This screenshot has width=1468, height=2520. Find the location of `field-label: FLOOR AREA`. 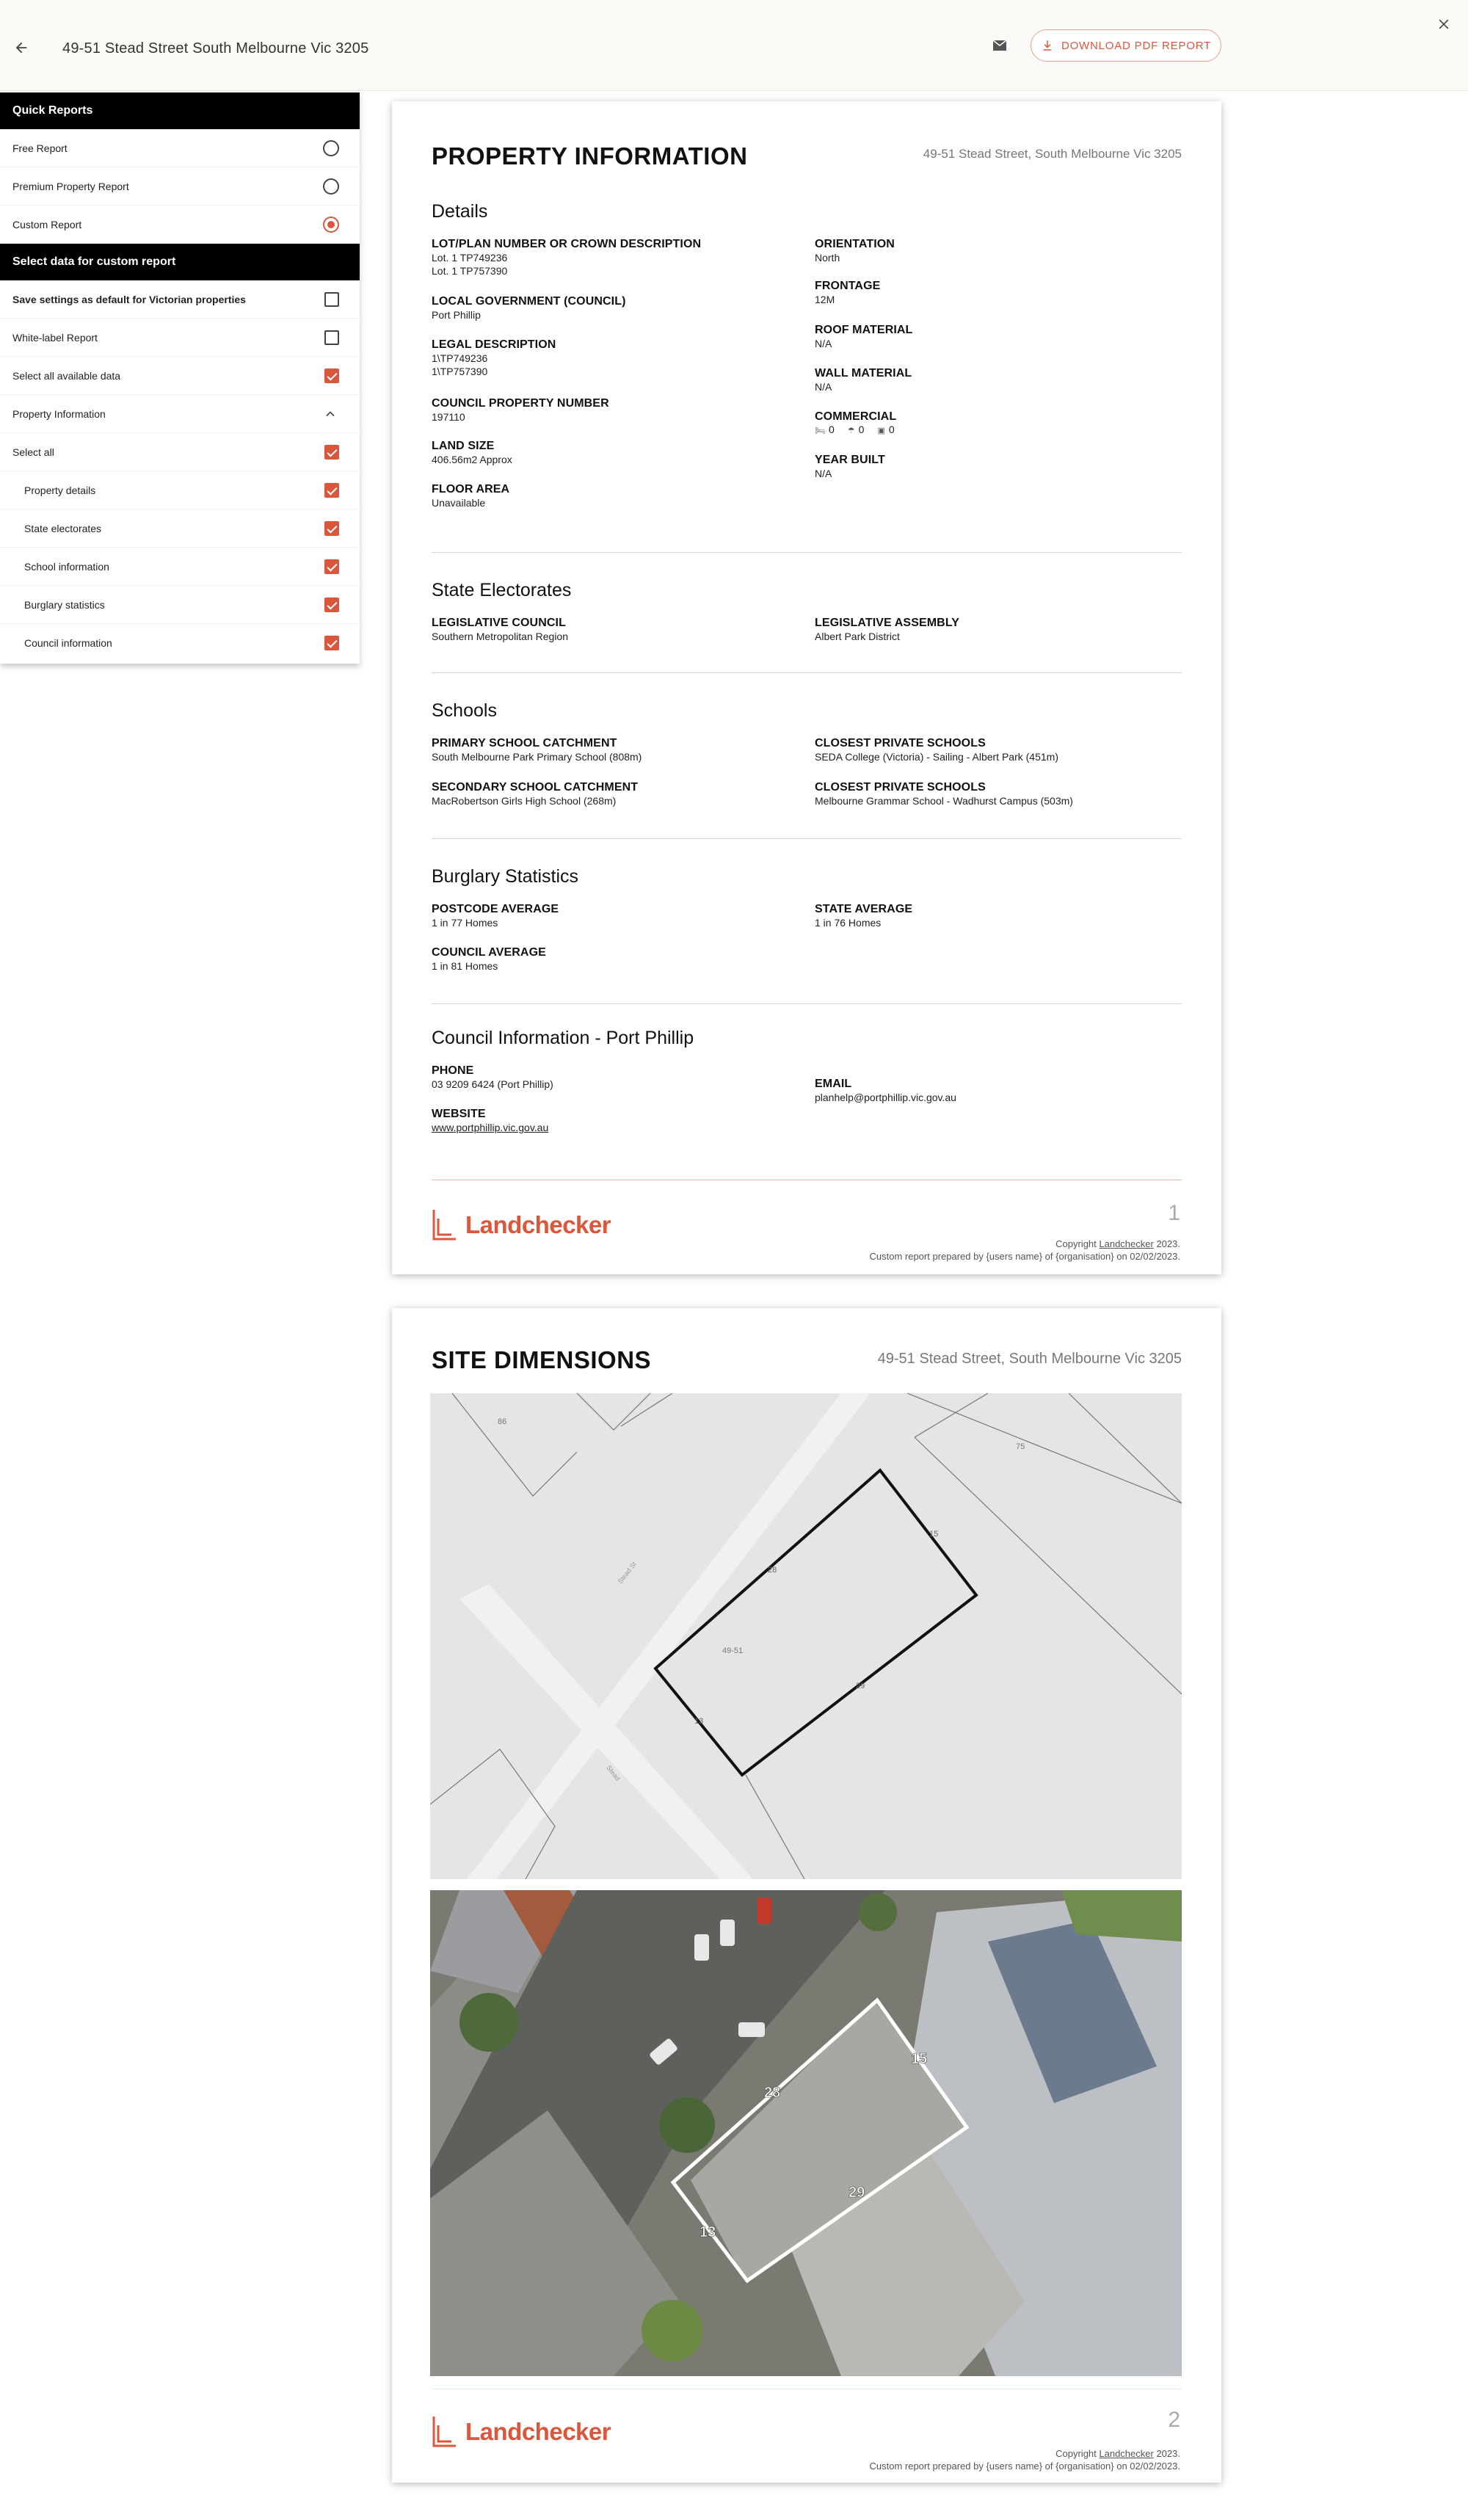

field-label: FLOOR AREA is located at coordinates (471, 489).